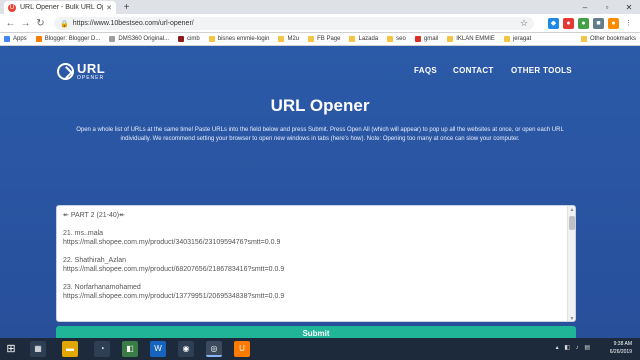 The height and width of the screenshot is (360, 640). I want to click on apps-icon, so click(7, 39).